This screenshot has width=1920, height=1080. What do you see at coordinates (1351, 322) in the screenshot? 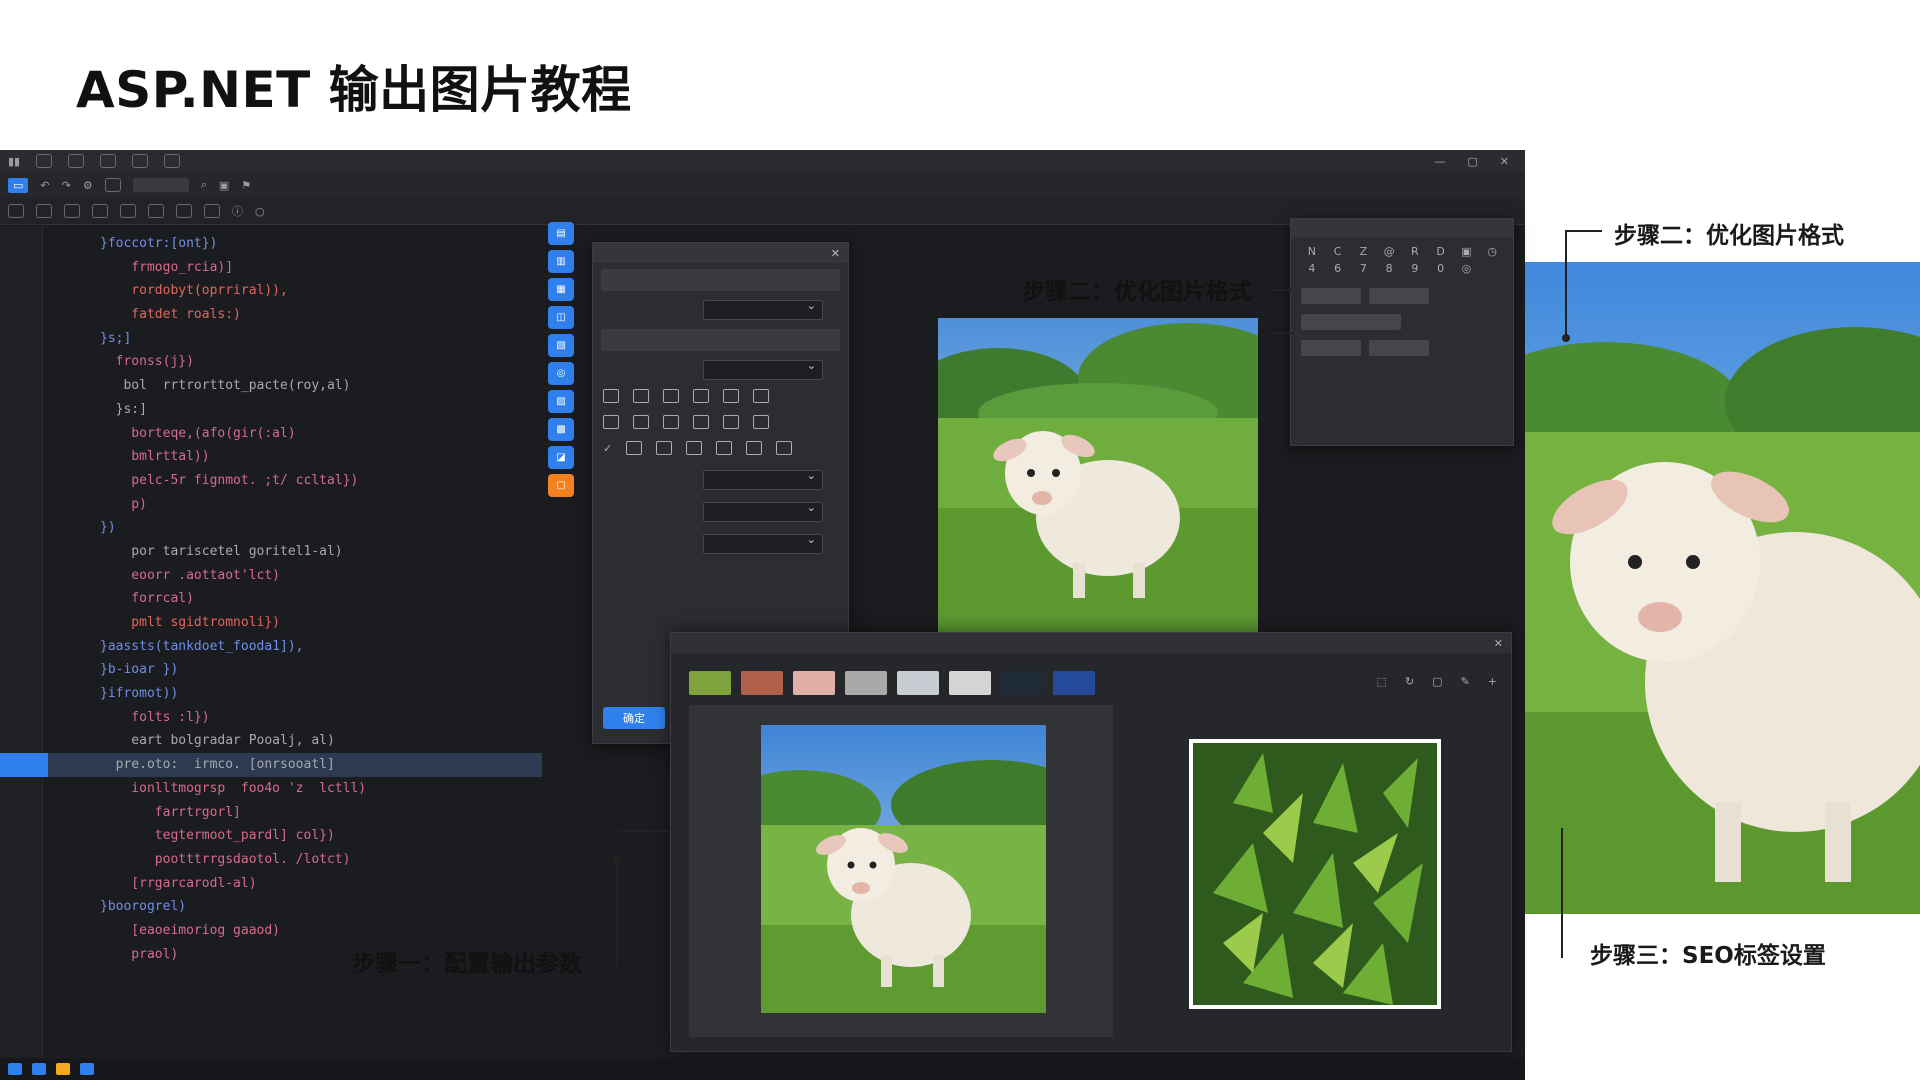
I see `field-dropdown` at bounding box center [1351, 322].